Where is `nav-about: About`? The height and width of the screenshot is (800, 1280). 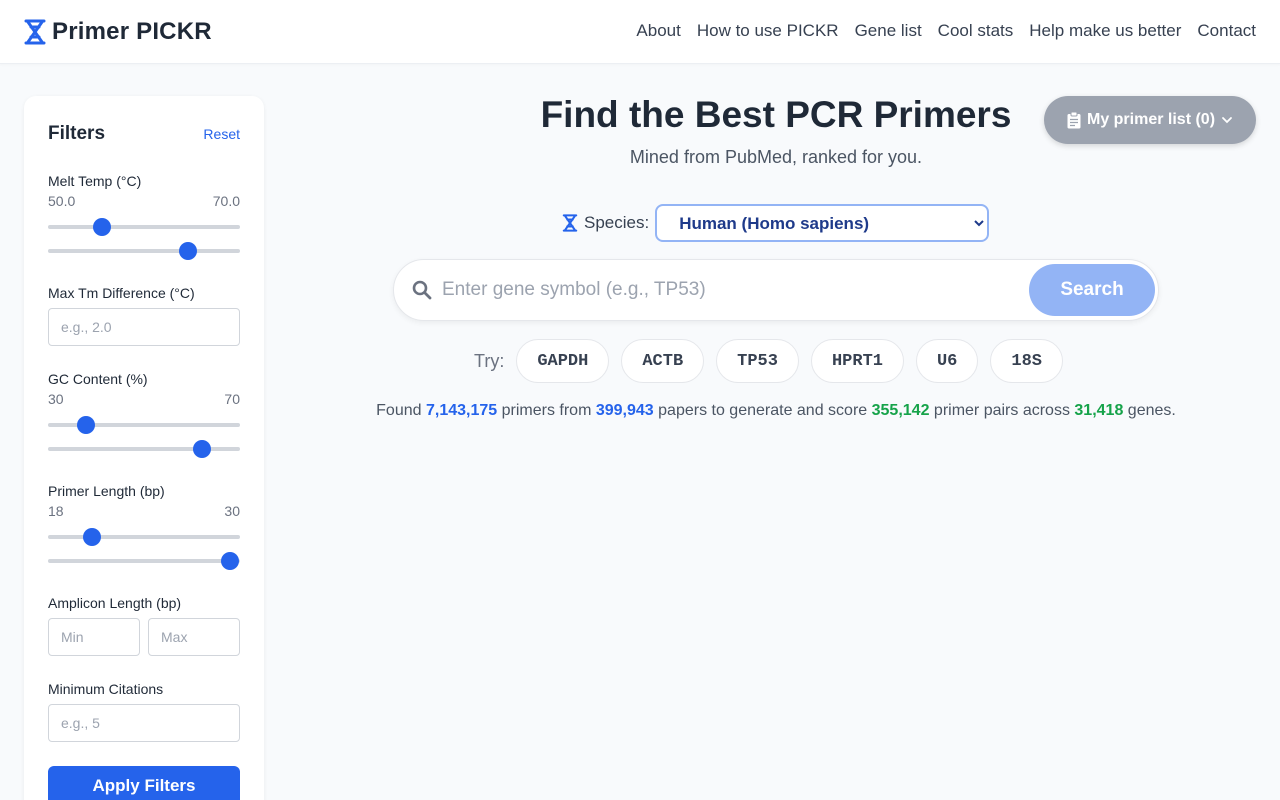
nav-about: About is located at coordinates (658, 31).